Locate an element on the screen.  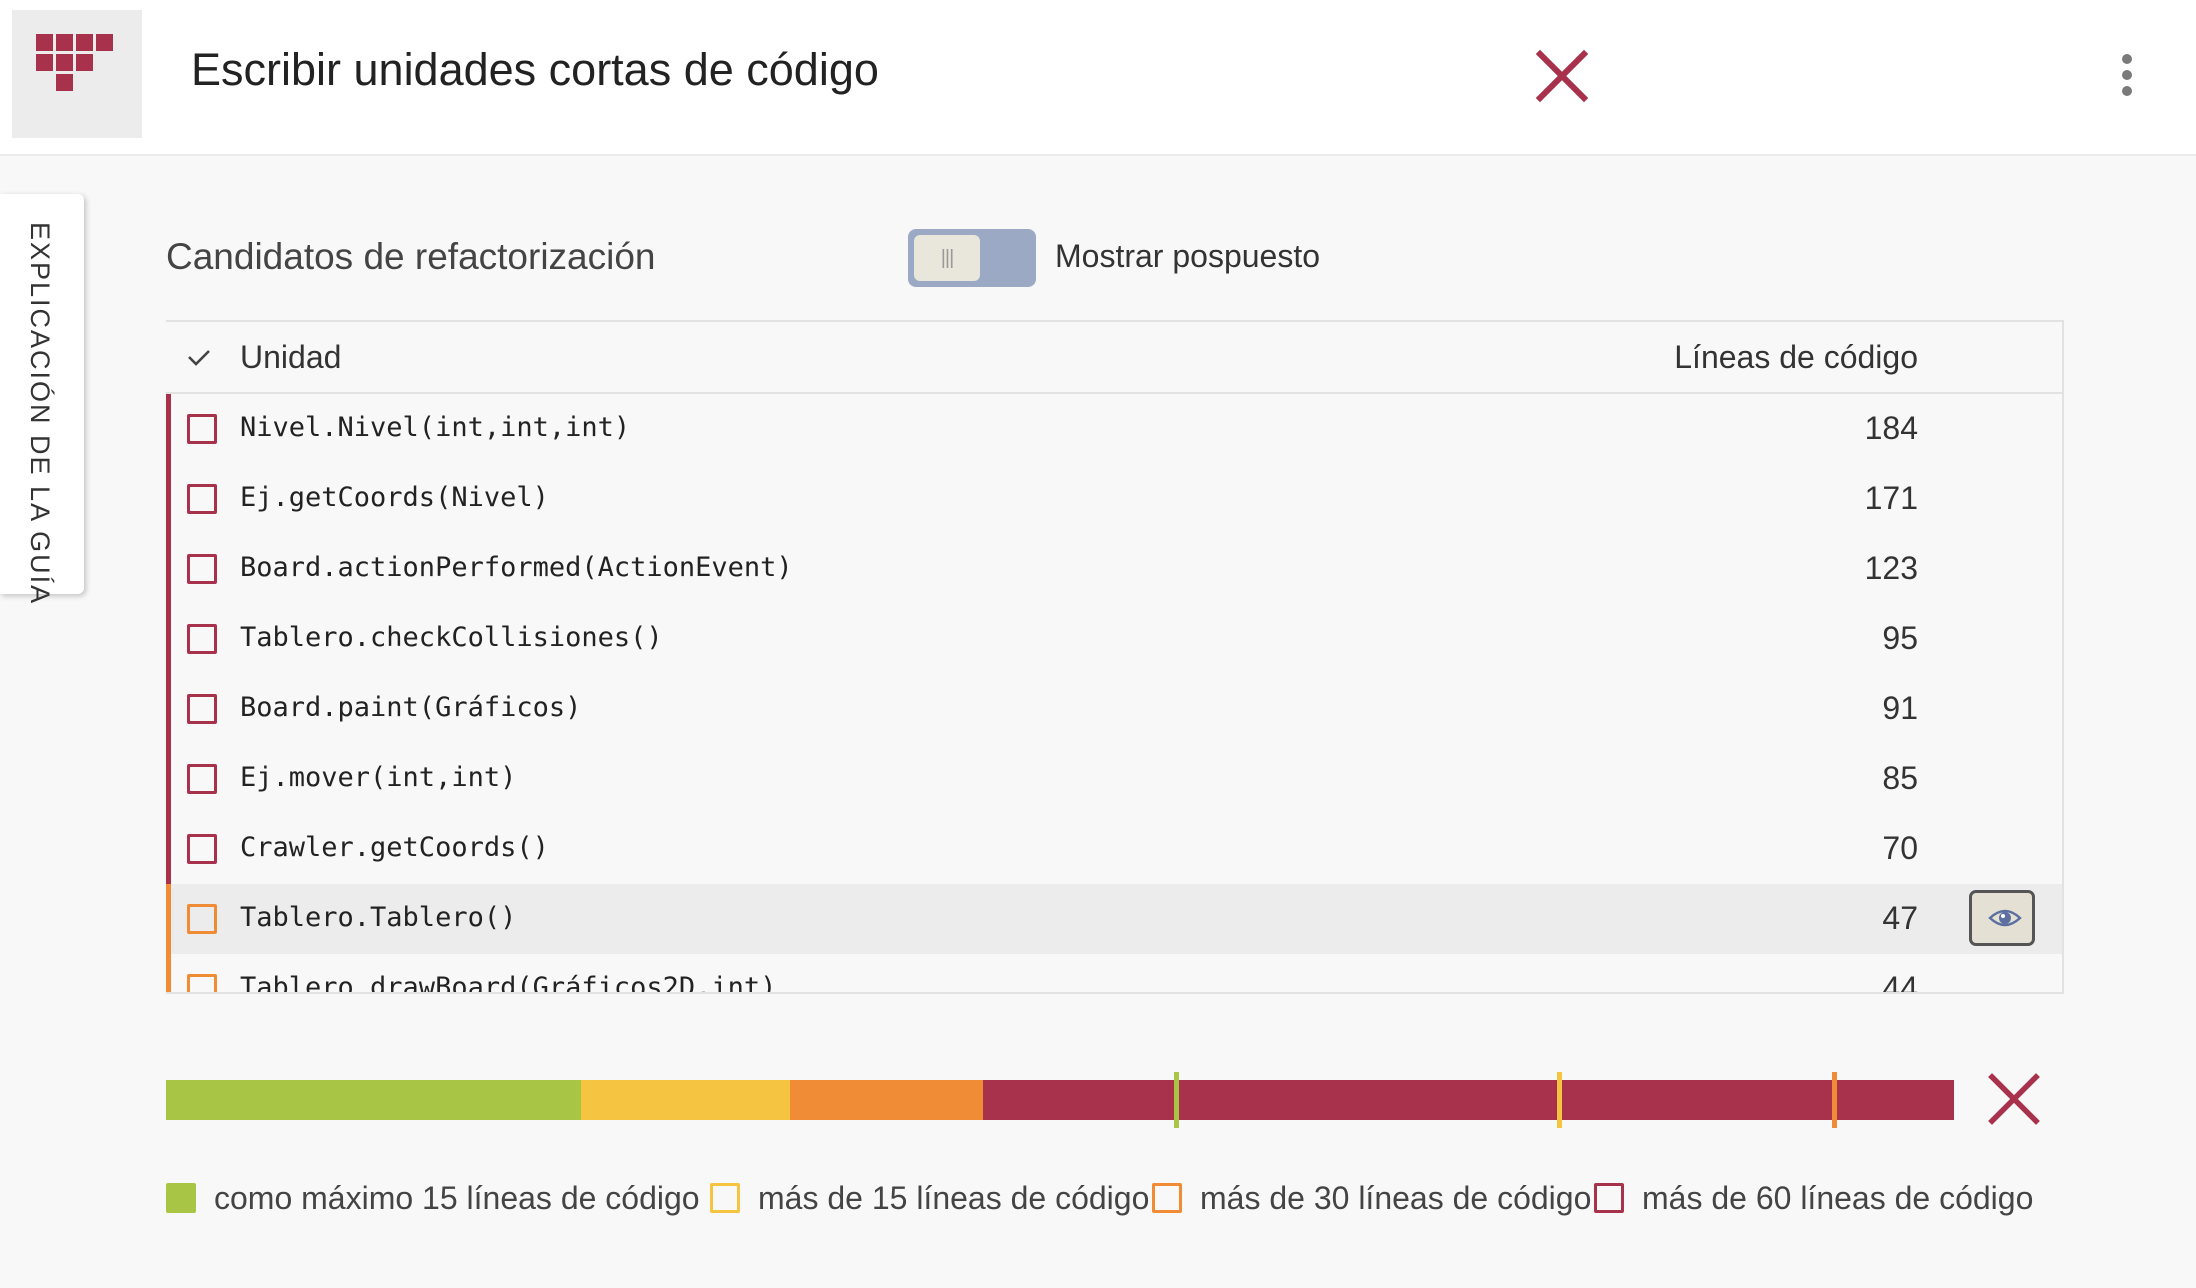
app-header: Escribir unidades cortas de código is located at coordinates (1098, 78).